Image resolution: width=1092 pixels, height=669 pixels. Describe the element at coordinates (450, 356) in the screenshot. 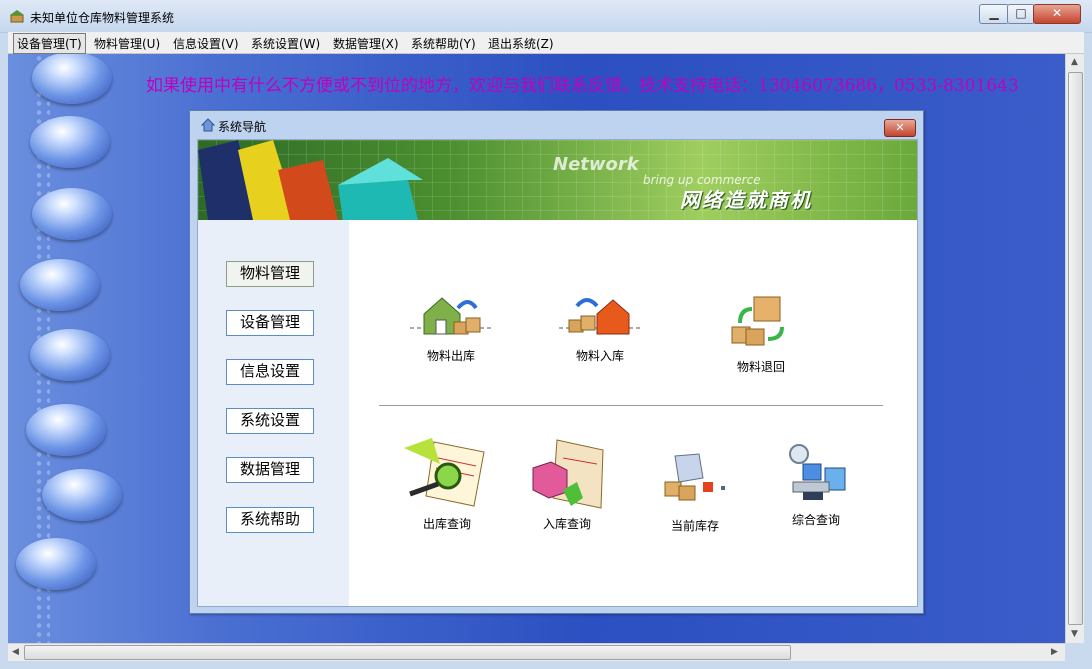

I see `tile-label: 物料出库` at that location.